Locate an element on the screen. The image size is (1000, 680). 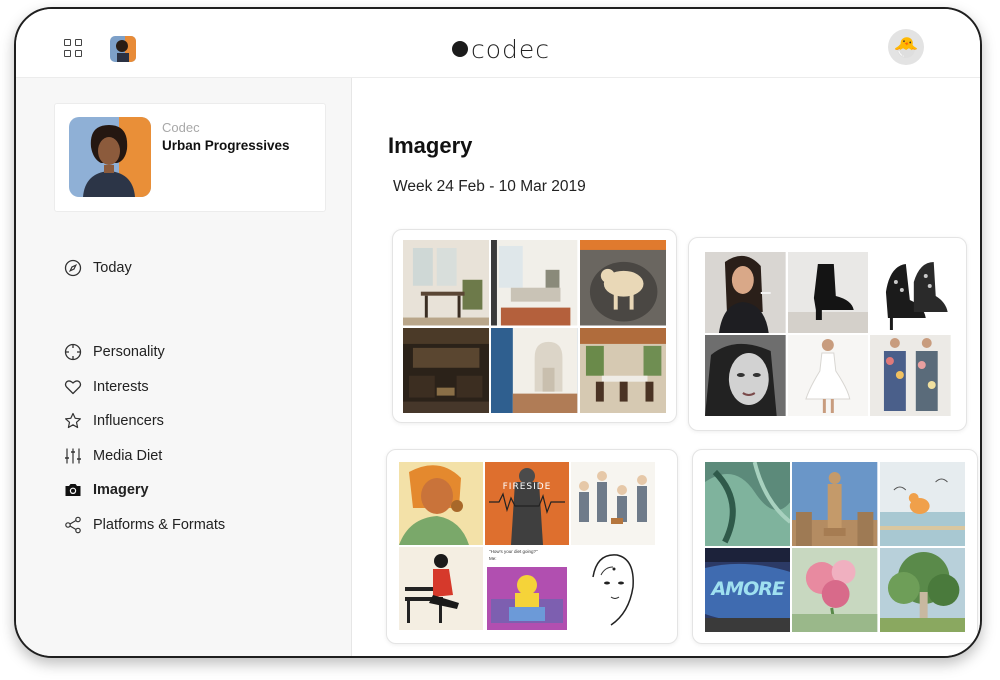
image-studded-heels is located at coordinates (910, 292).